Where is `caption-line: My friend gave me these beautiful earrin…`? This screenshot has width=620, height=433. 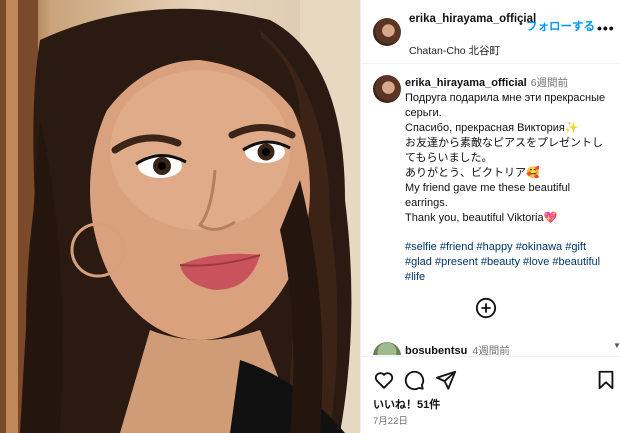 caption-line: My friend gave me these beautiful earrin… is located at coordinates (488, 195).